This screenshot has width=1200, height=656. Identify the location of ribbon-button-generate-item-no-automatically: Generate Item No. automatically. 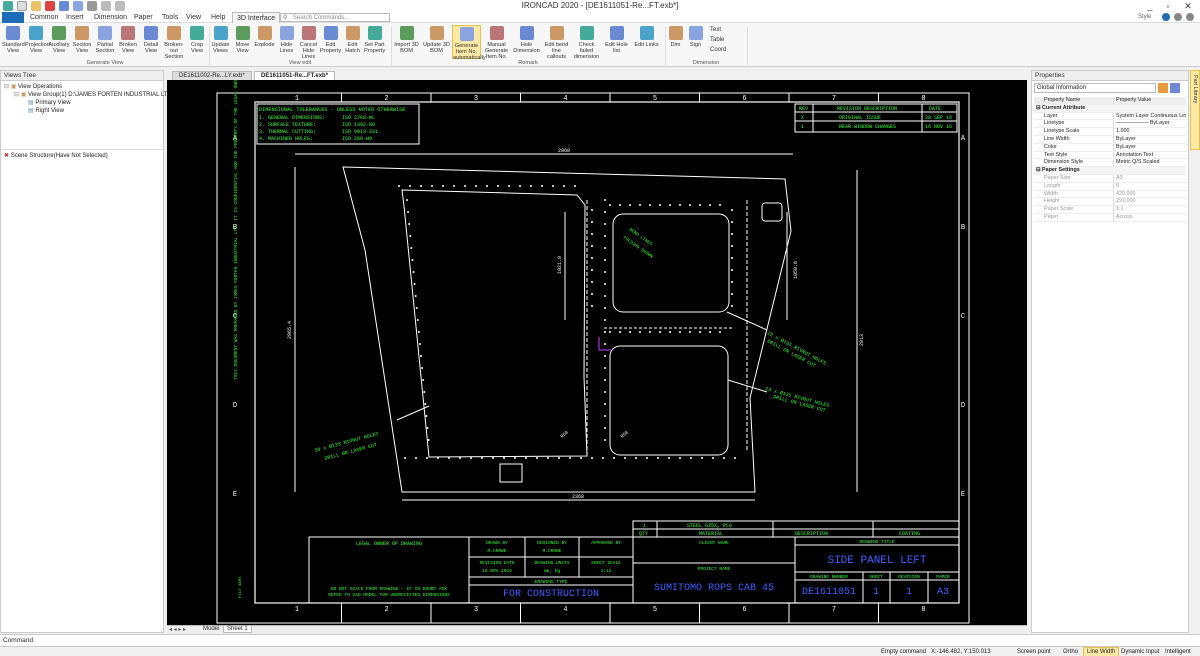
(469, 43).